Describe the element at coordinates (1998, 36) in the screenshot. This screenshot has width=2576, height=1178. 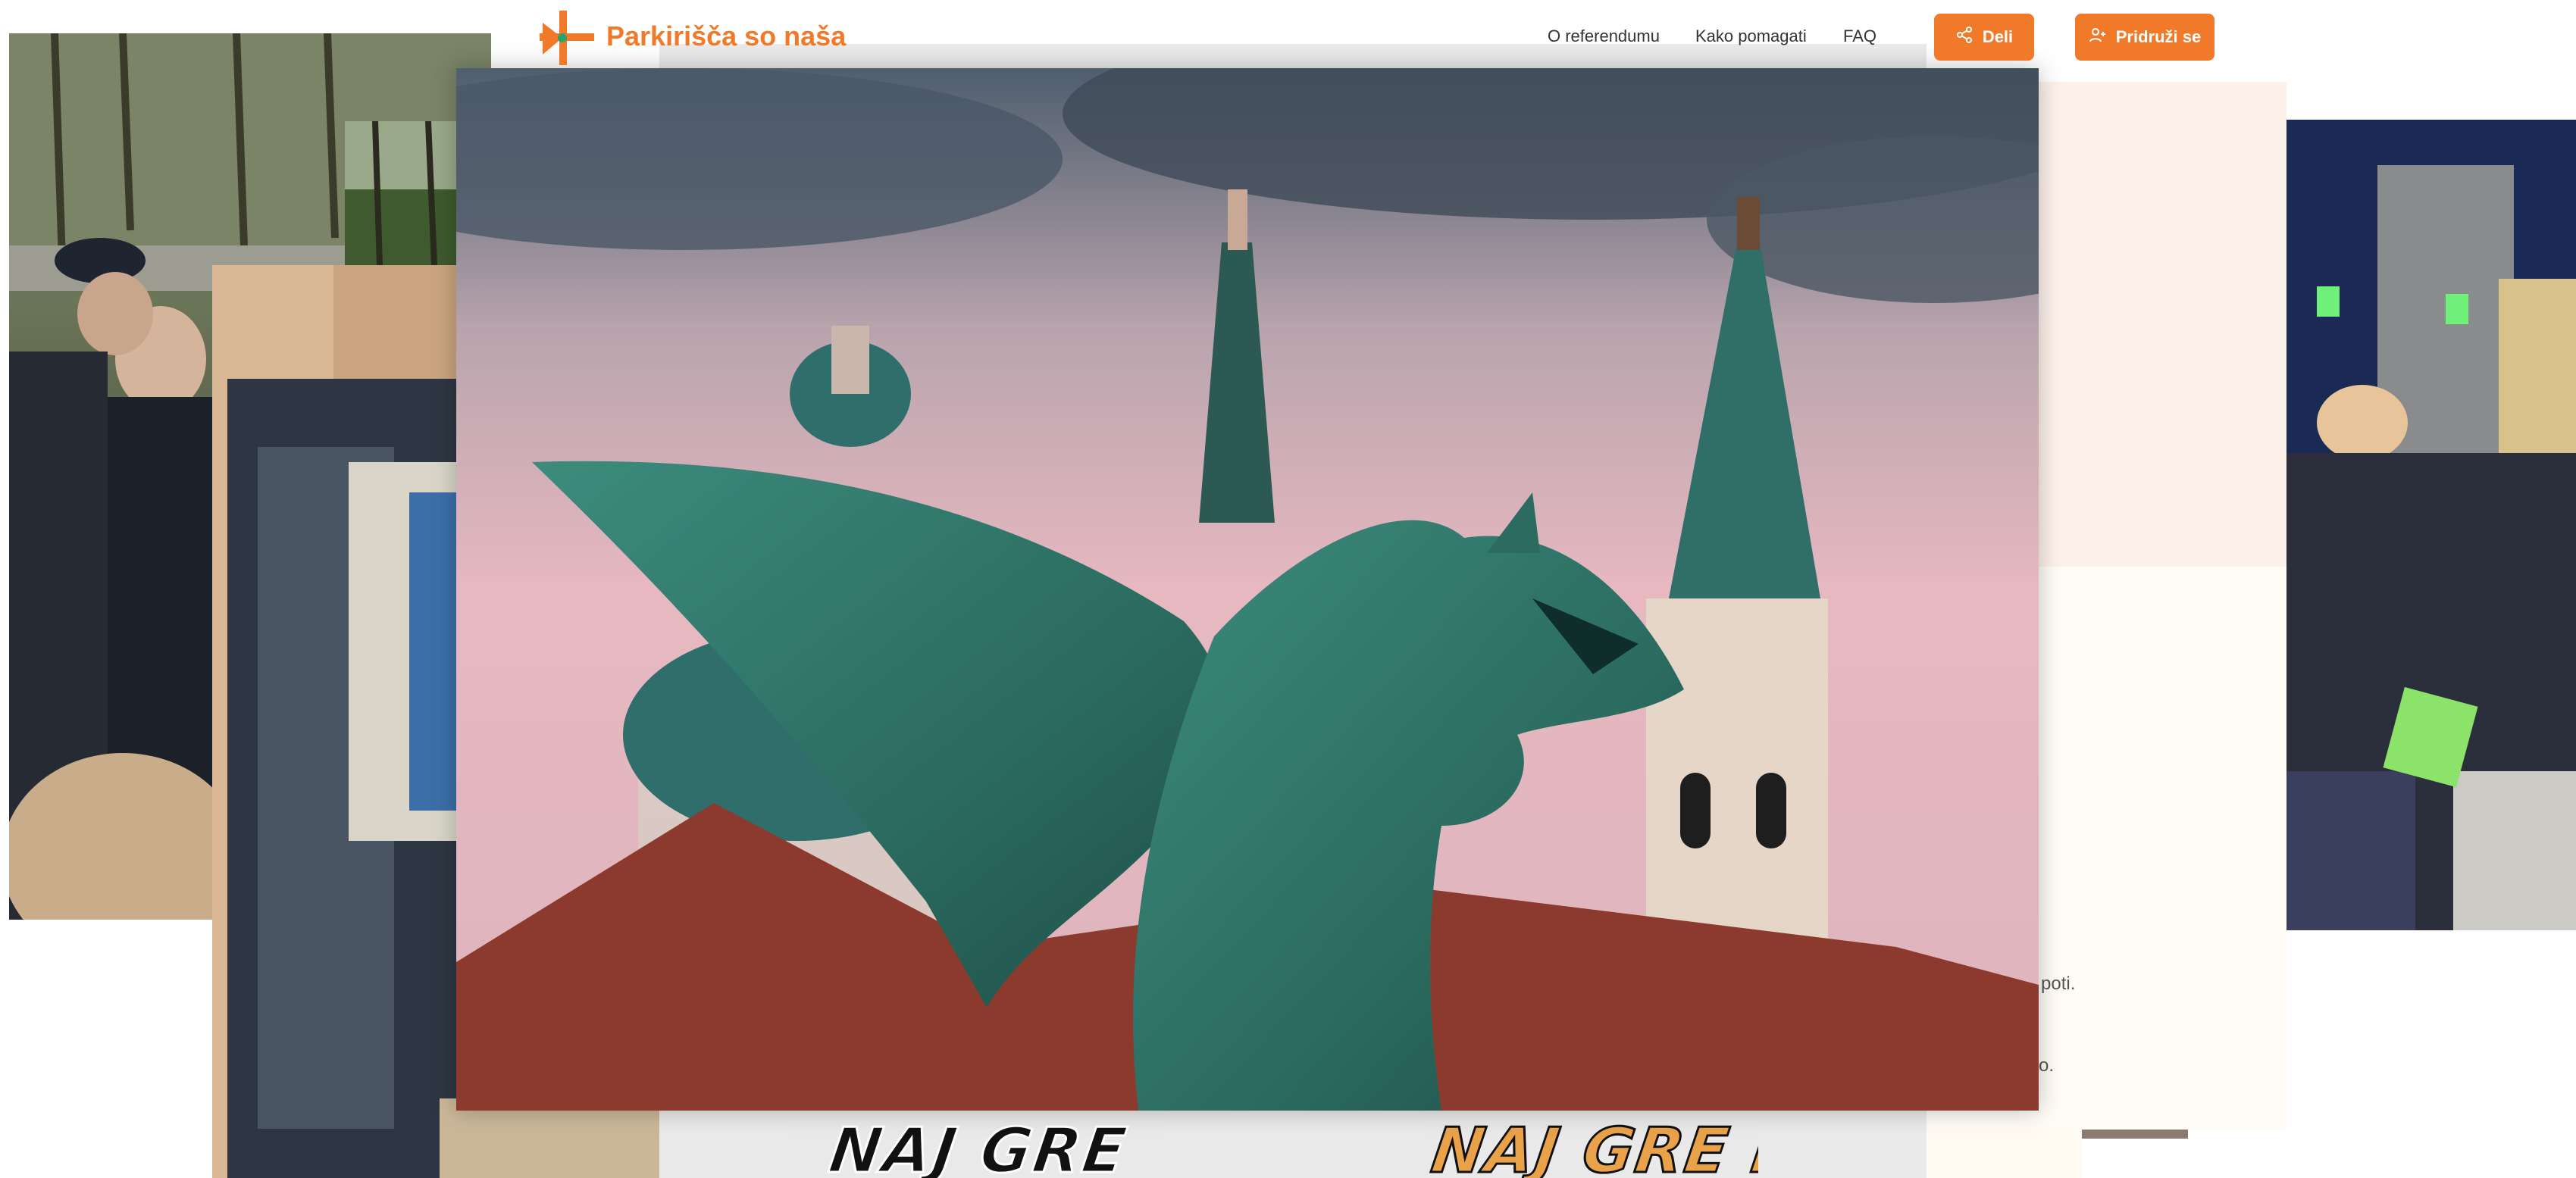
I see `share-button-label: Deli` at that location.